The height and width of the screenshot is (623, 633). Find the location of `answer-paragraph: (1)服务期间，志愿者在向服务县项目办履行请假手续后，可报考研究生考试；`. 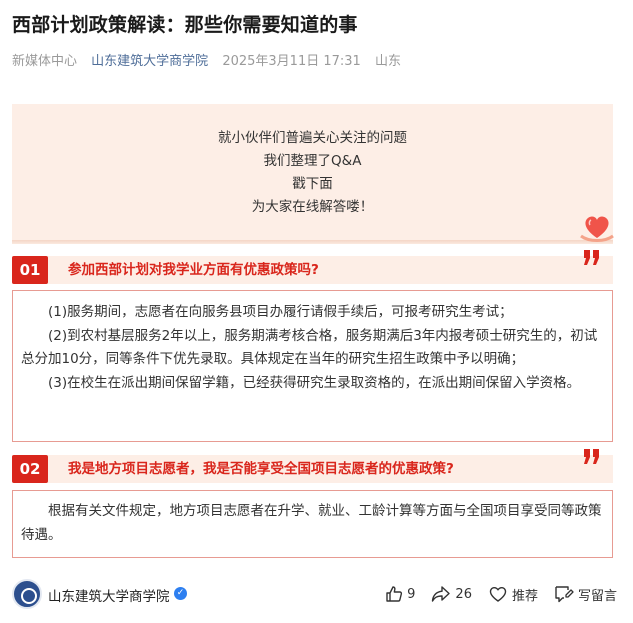

answer-paragraph: (1)服务期间，志愿者在向服务县项目办履行请假手续后，可报考研究生考试； is located at coordinates (280, 312).